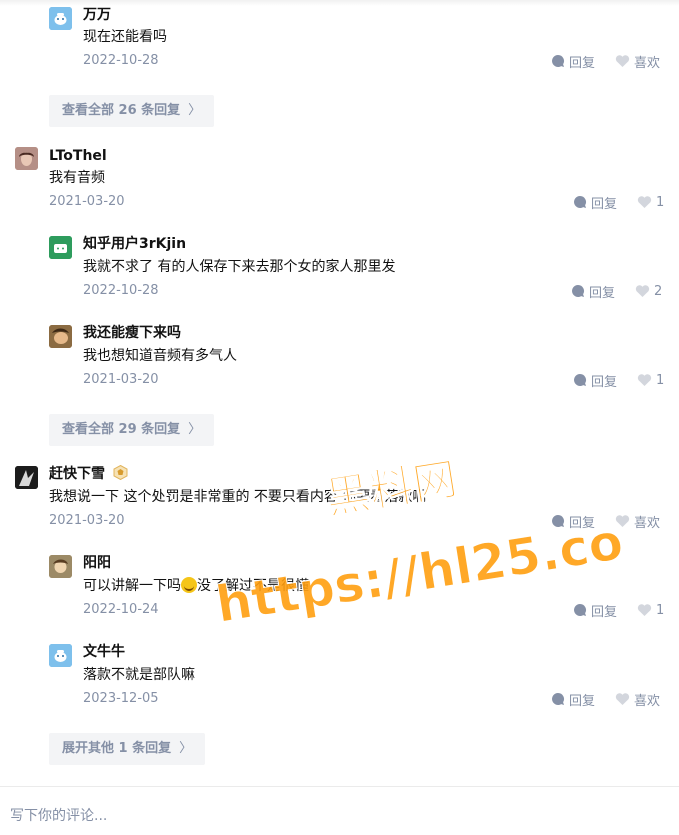 Image resolution: width=679 pixels, height=835 pixels. Describe the element at coordinates (419, 573) in the screenshot. I see `watermark-line2: https://hl25.co` at that location.